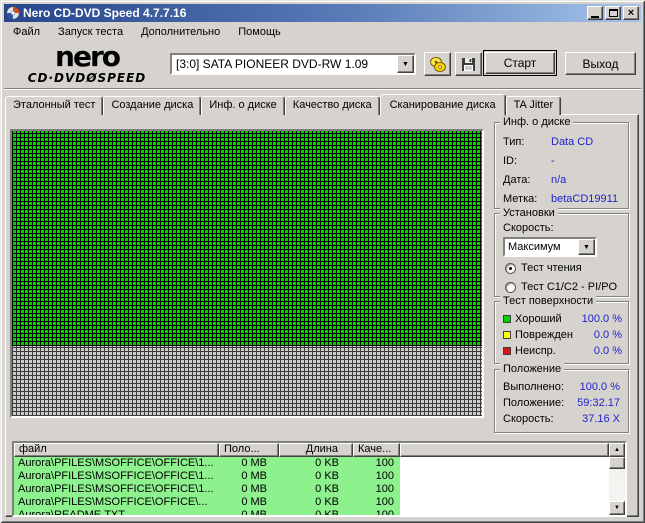  What do you see at coordinates (327, 502) in the screenshot?
I see `length-cell: 0 KB` at bounding box center [327, 502].